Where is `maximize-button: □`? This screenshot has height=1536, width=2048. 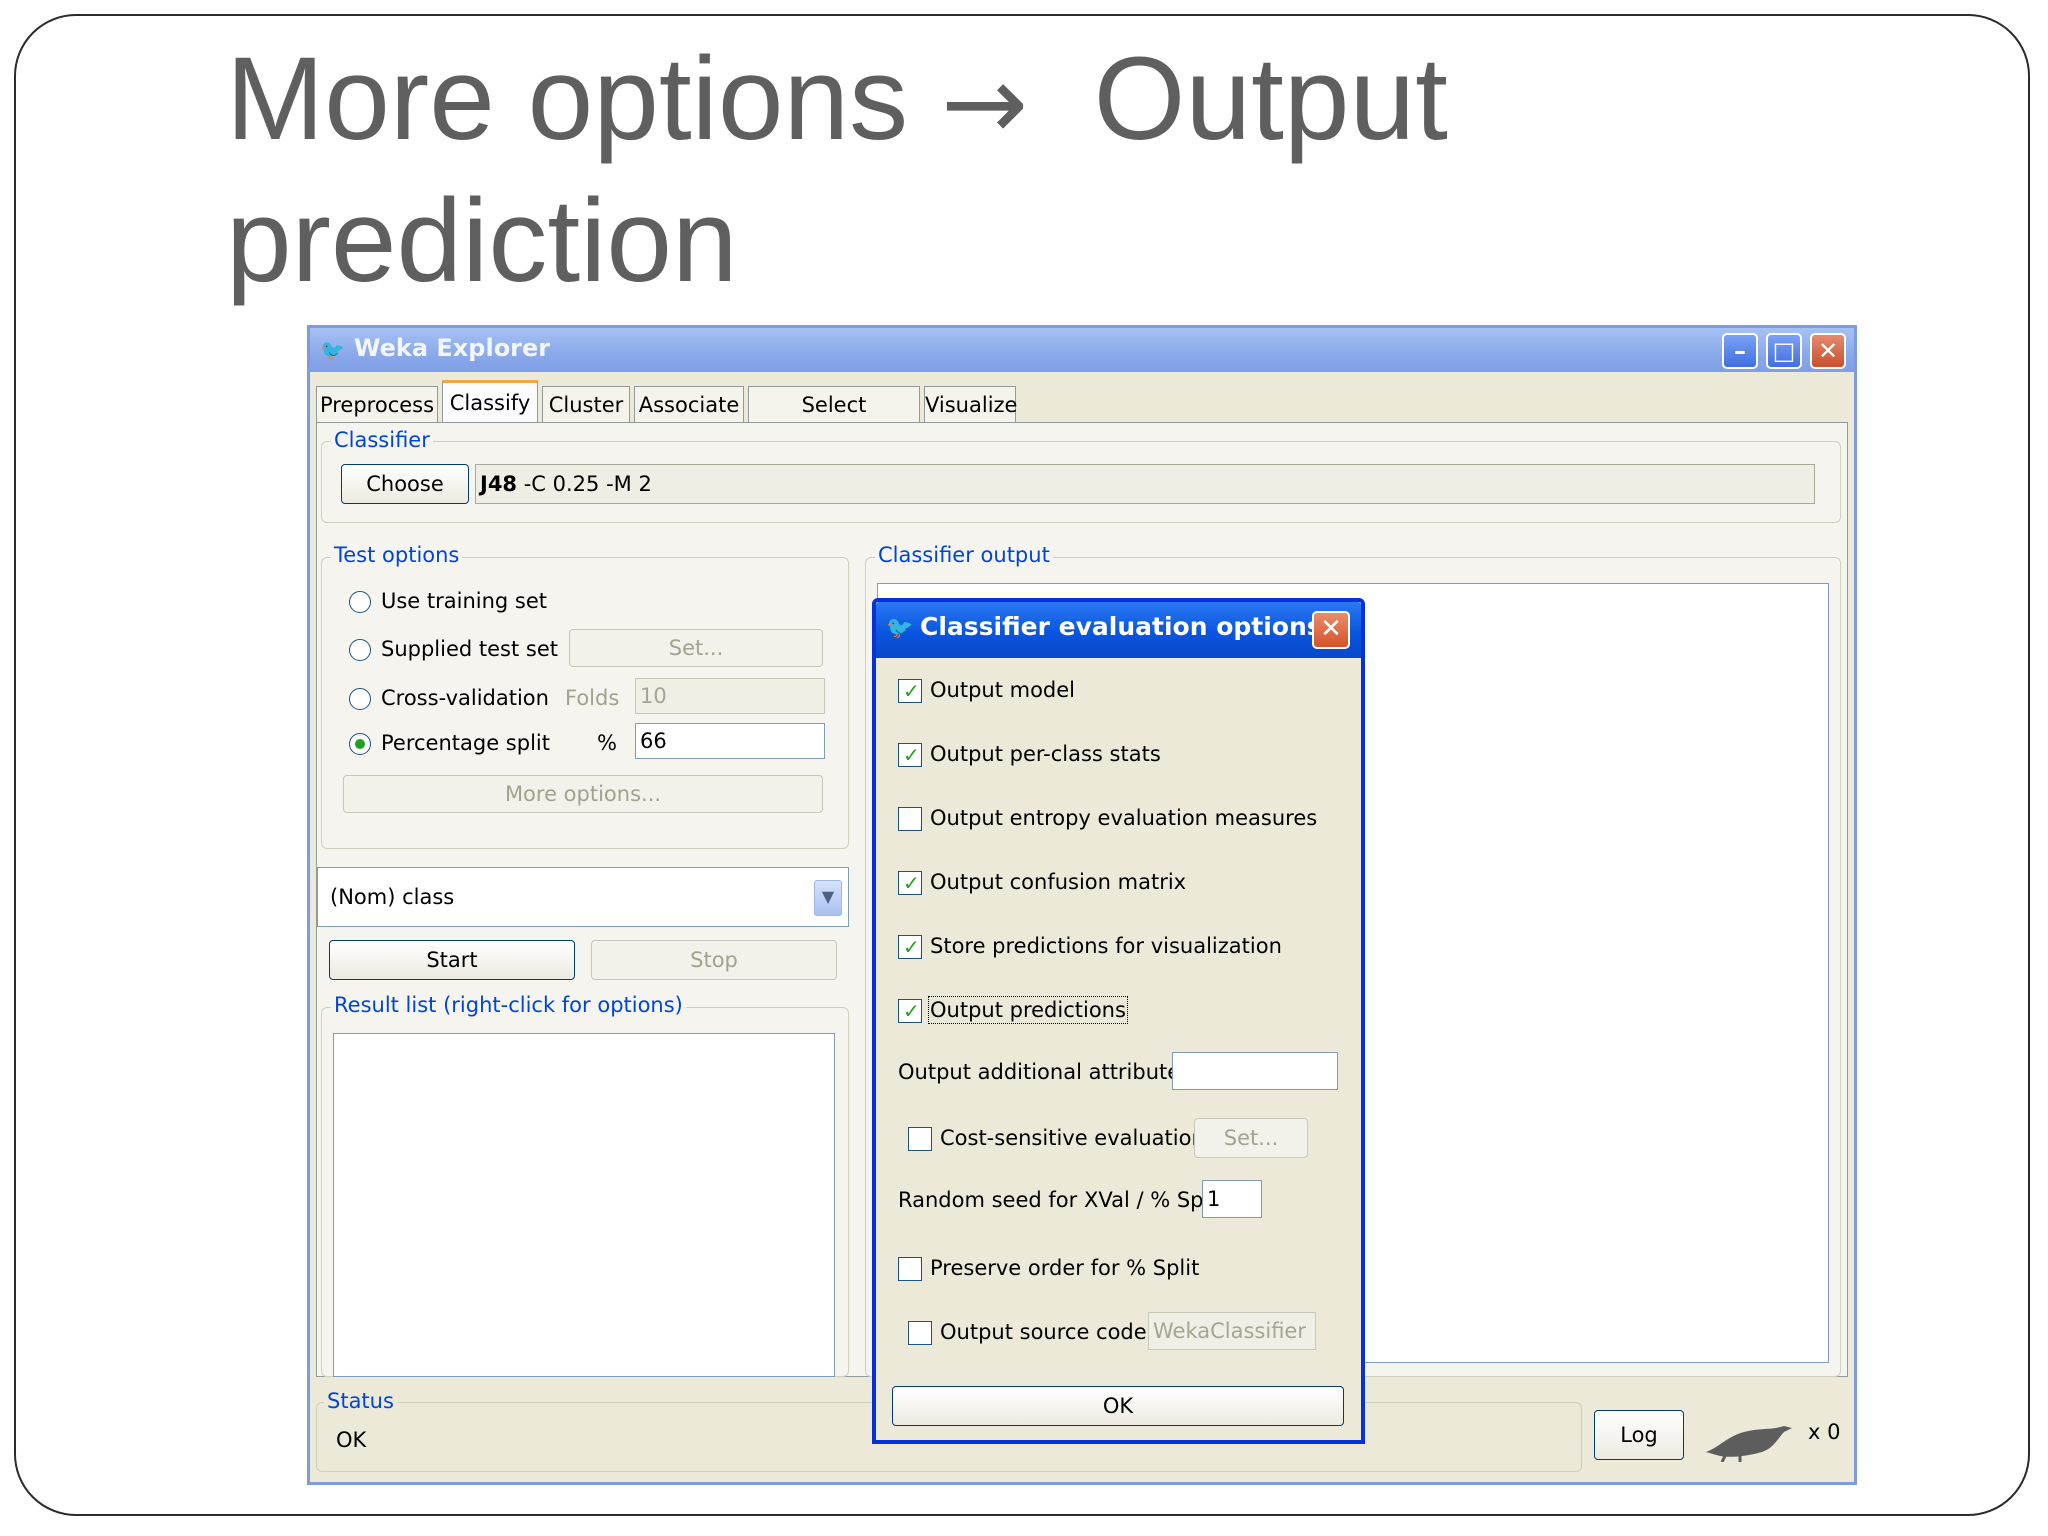
maximize-button: □ is located at coordinates (1784, 351).